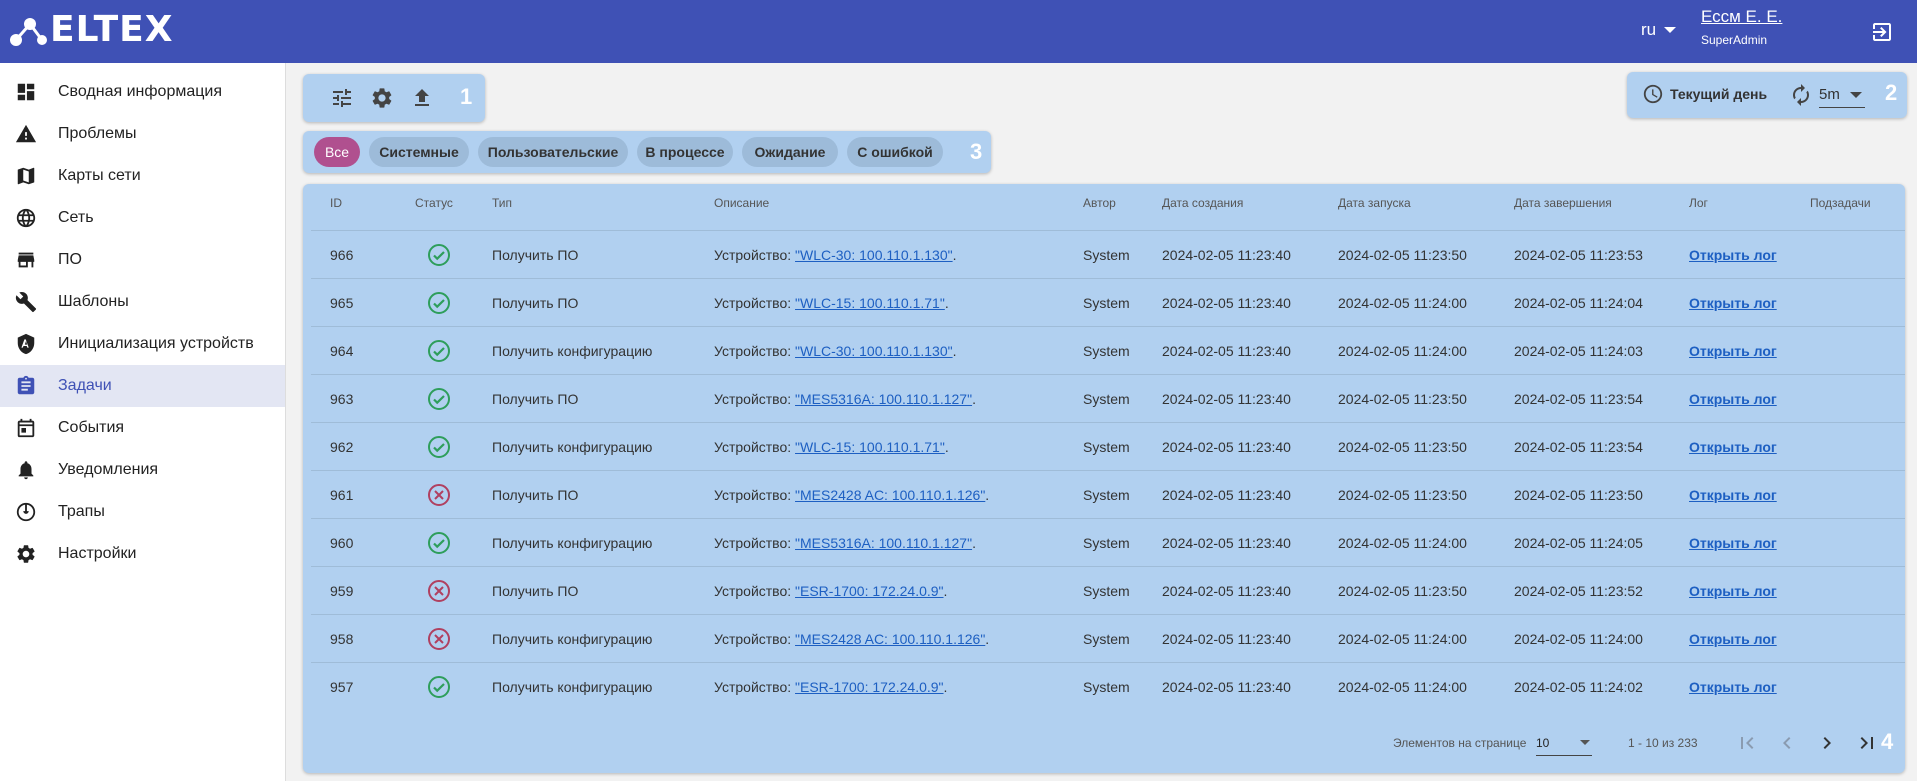  What do you see at coordinates (336, 203) in the screenshot?
I see `column-header-id: ID` at bounding box center [336, 203].